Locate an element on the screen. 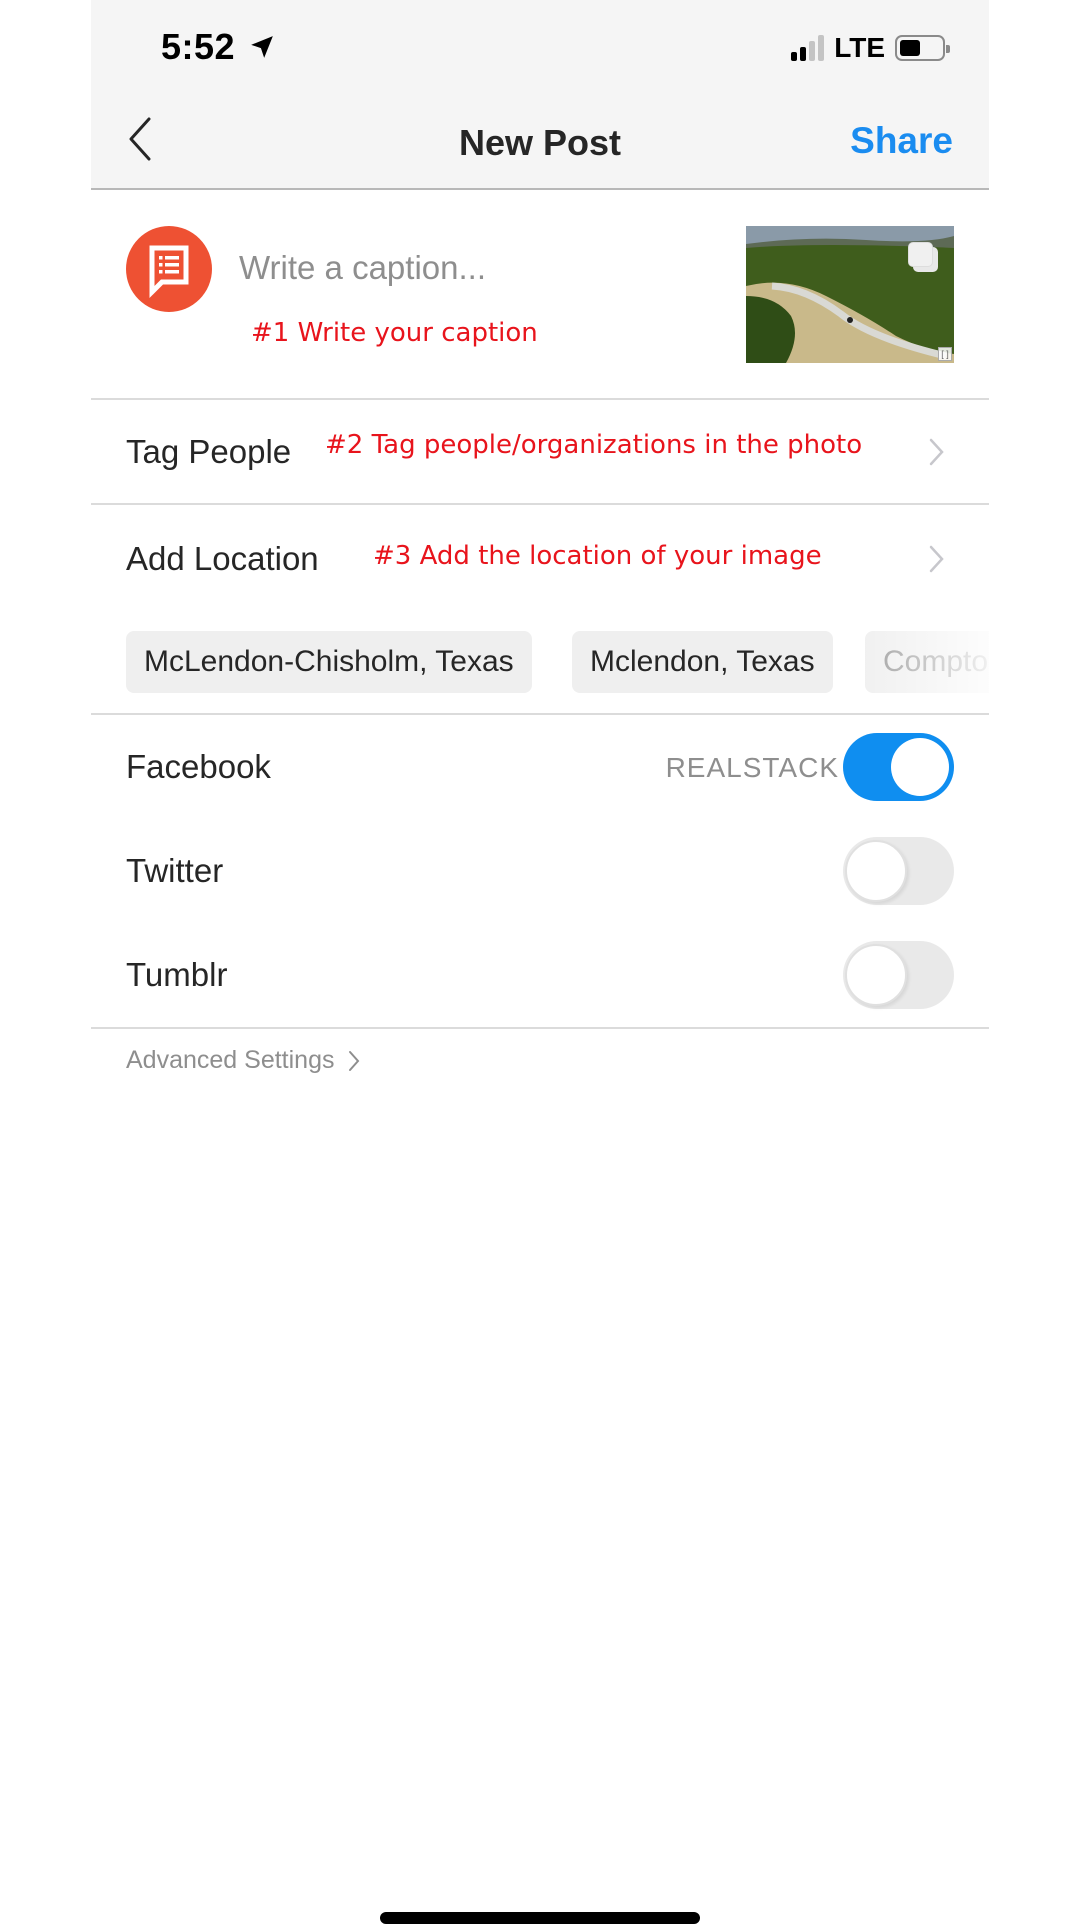  location-chip: Mclendon, Texas is located at coordinates (702, 662).